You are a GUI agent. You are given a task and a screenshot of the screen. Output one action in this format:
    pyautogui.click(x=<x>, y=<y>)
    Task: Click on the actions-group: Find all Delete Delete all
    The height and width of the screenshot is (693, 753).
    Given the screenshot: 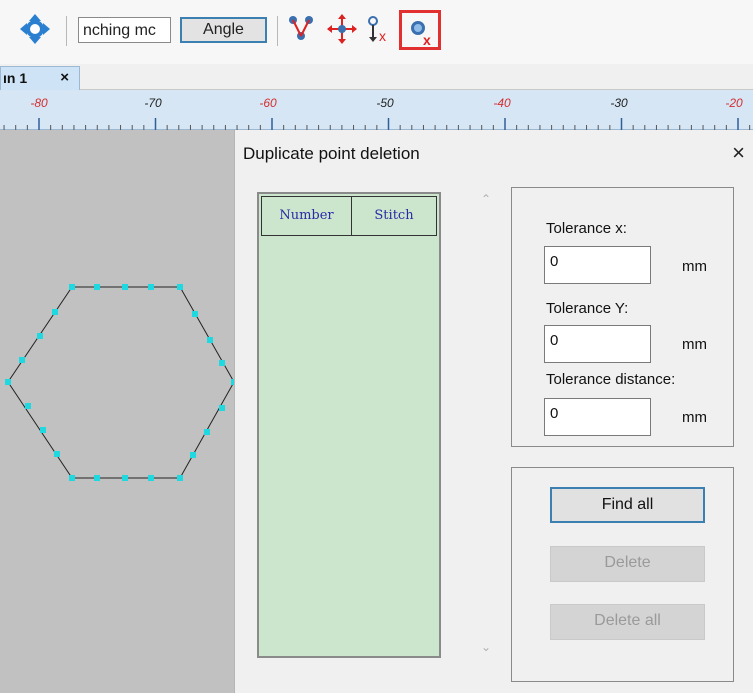 What is the action you would take?
    pyautogui.click(x=622, y=574)
    